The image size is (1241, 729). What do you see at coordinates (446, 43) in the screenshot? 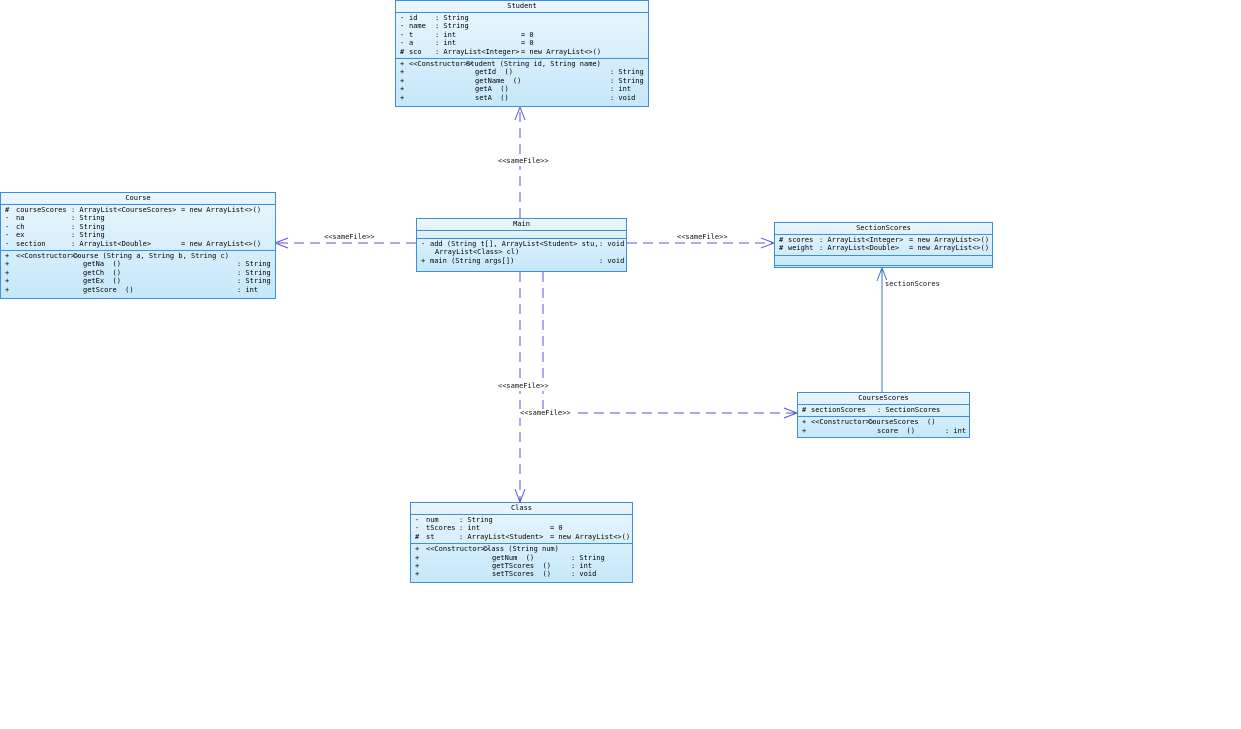
I see `attribute-type: : int` at bounding box center [446, 43].